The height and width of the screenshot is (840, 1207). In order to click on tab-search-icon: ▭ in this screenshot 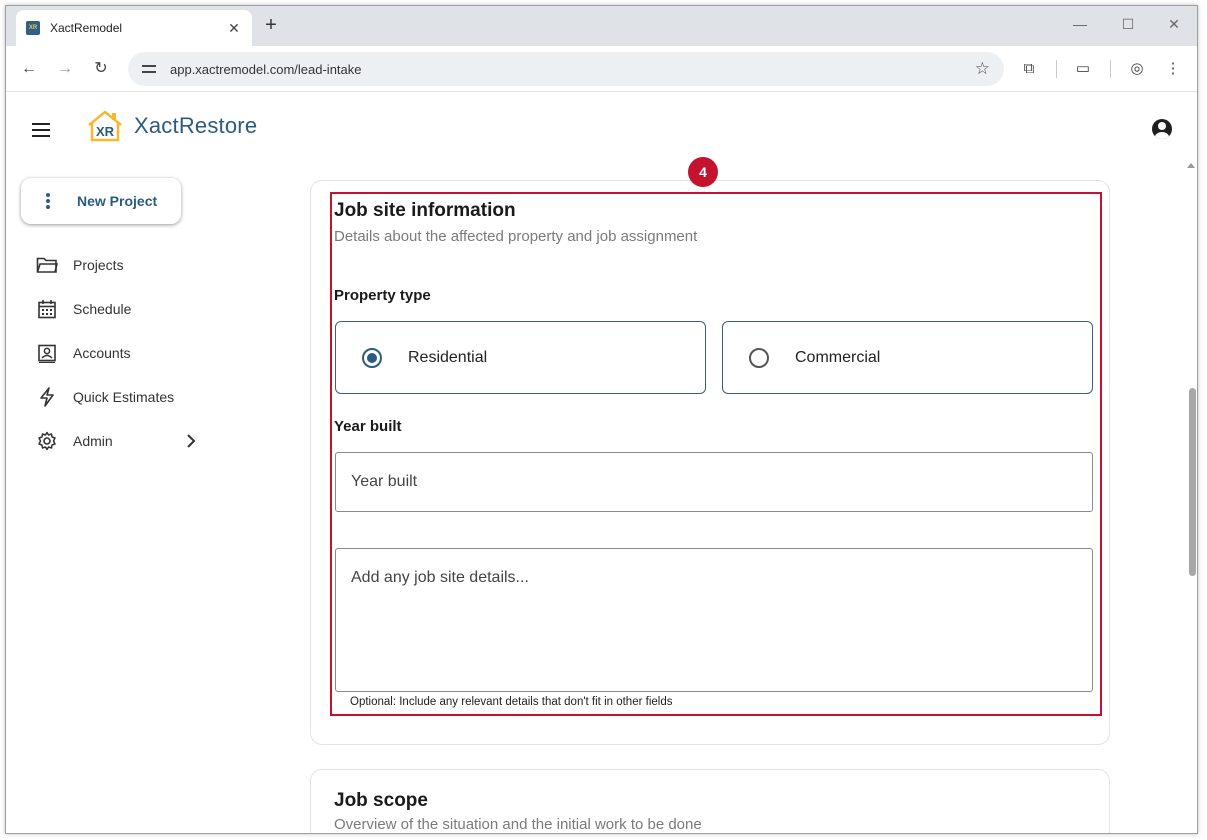, I will do `click(1083, 69)`.